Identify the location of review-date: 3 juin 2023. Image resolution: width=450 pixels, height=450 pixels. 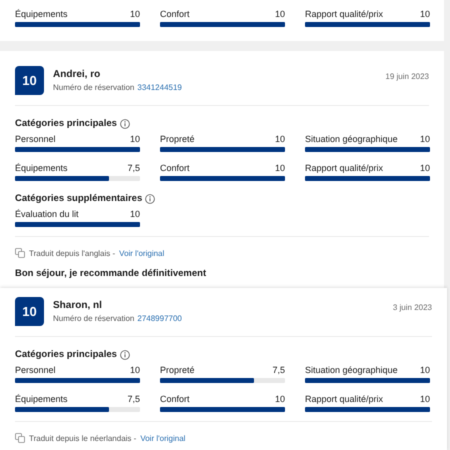
(412, 307).